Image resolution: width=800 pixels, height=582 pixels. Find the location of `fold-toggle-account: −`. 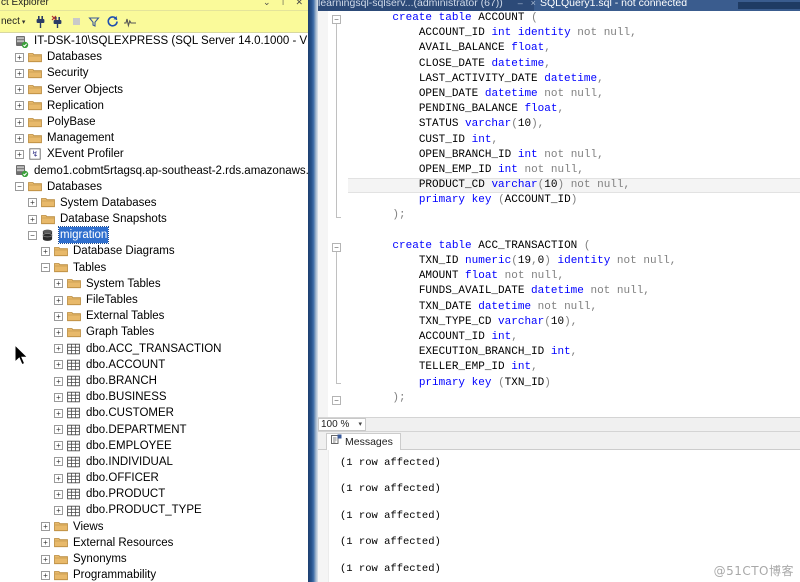

fold-toggle-account: − is located at coordinates (336, 19).